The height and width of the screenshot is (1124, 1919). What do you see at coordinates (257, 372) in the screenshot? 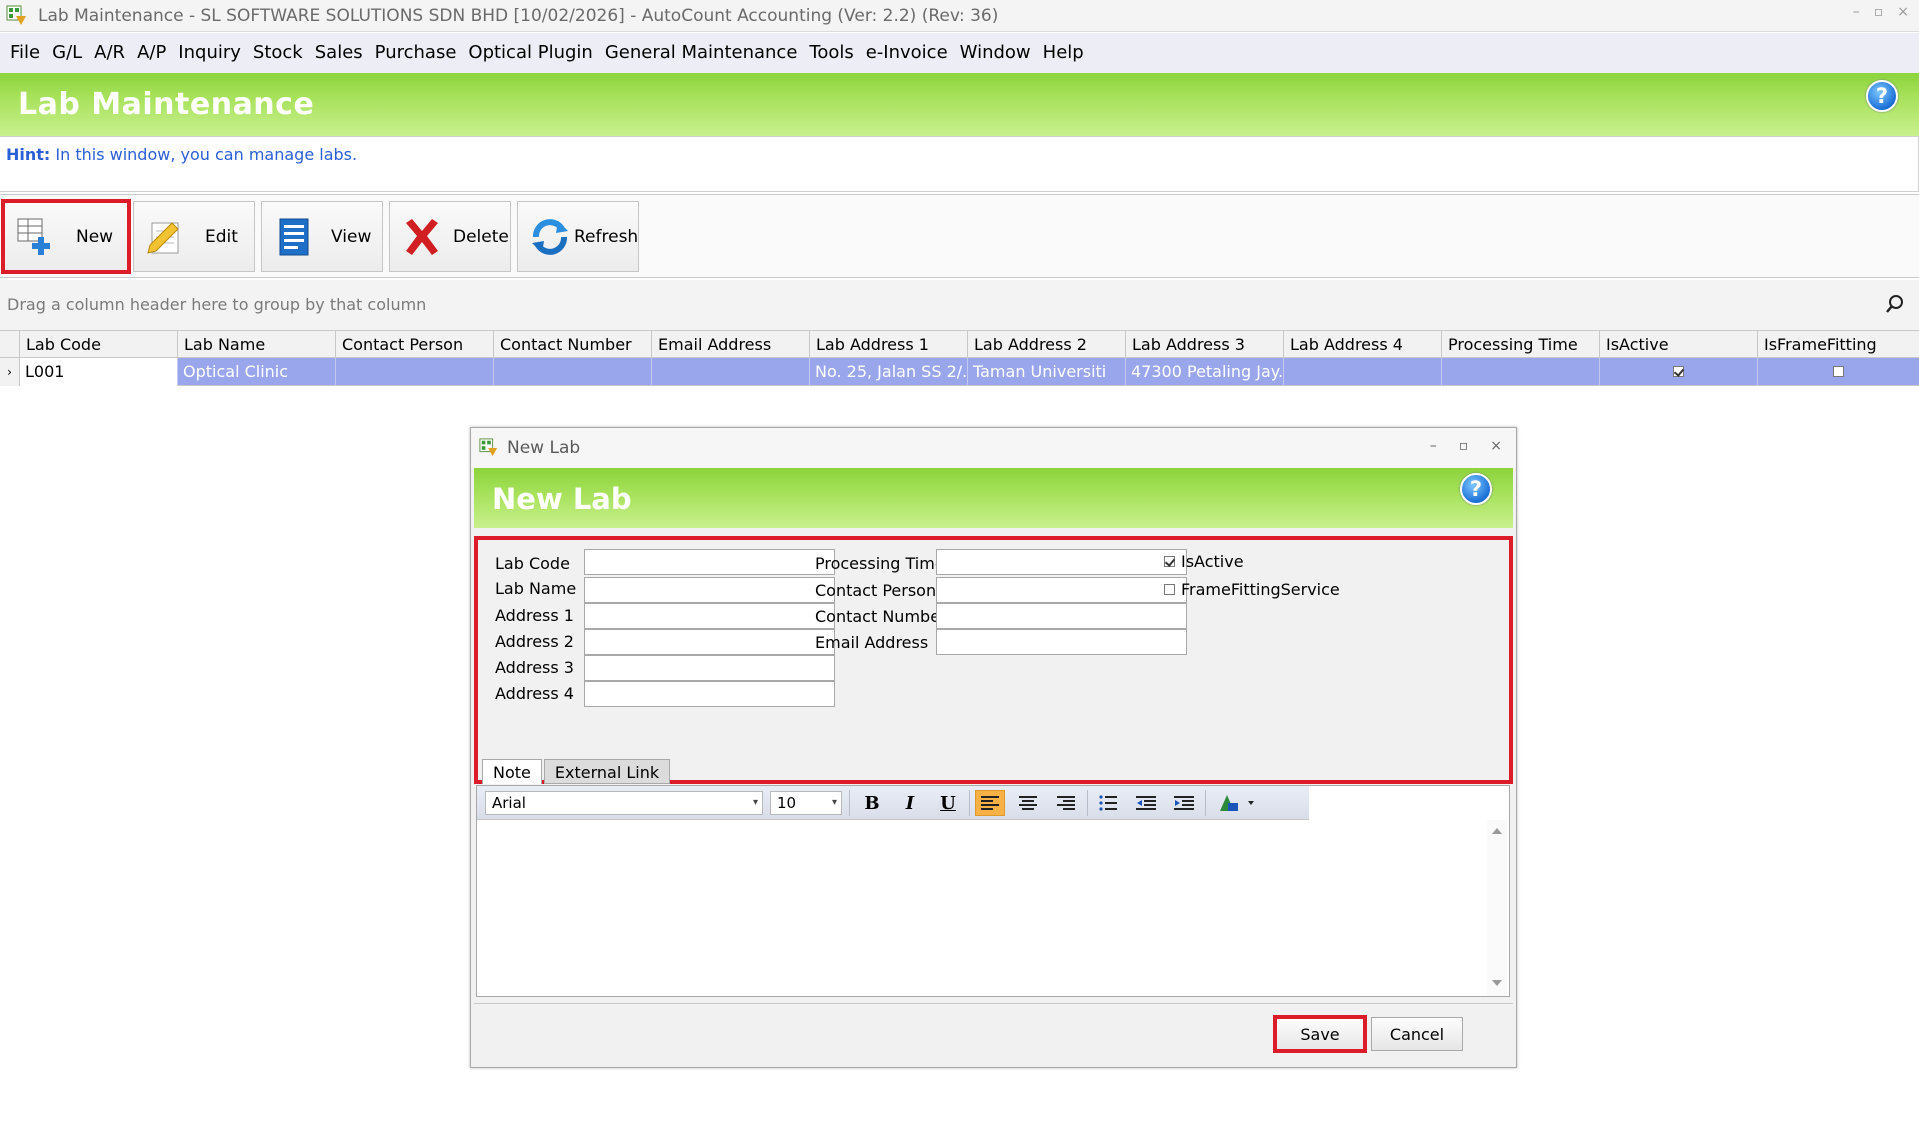
I see `cell-lab-name: Optical Clinic` at bounding box center [257, 372].